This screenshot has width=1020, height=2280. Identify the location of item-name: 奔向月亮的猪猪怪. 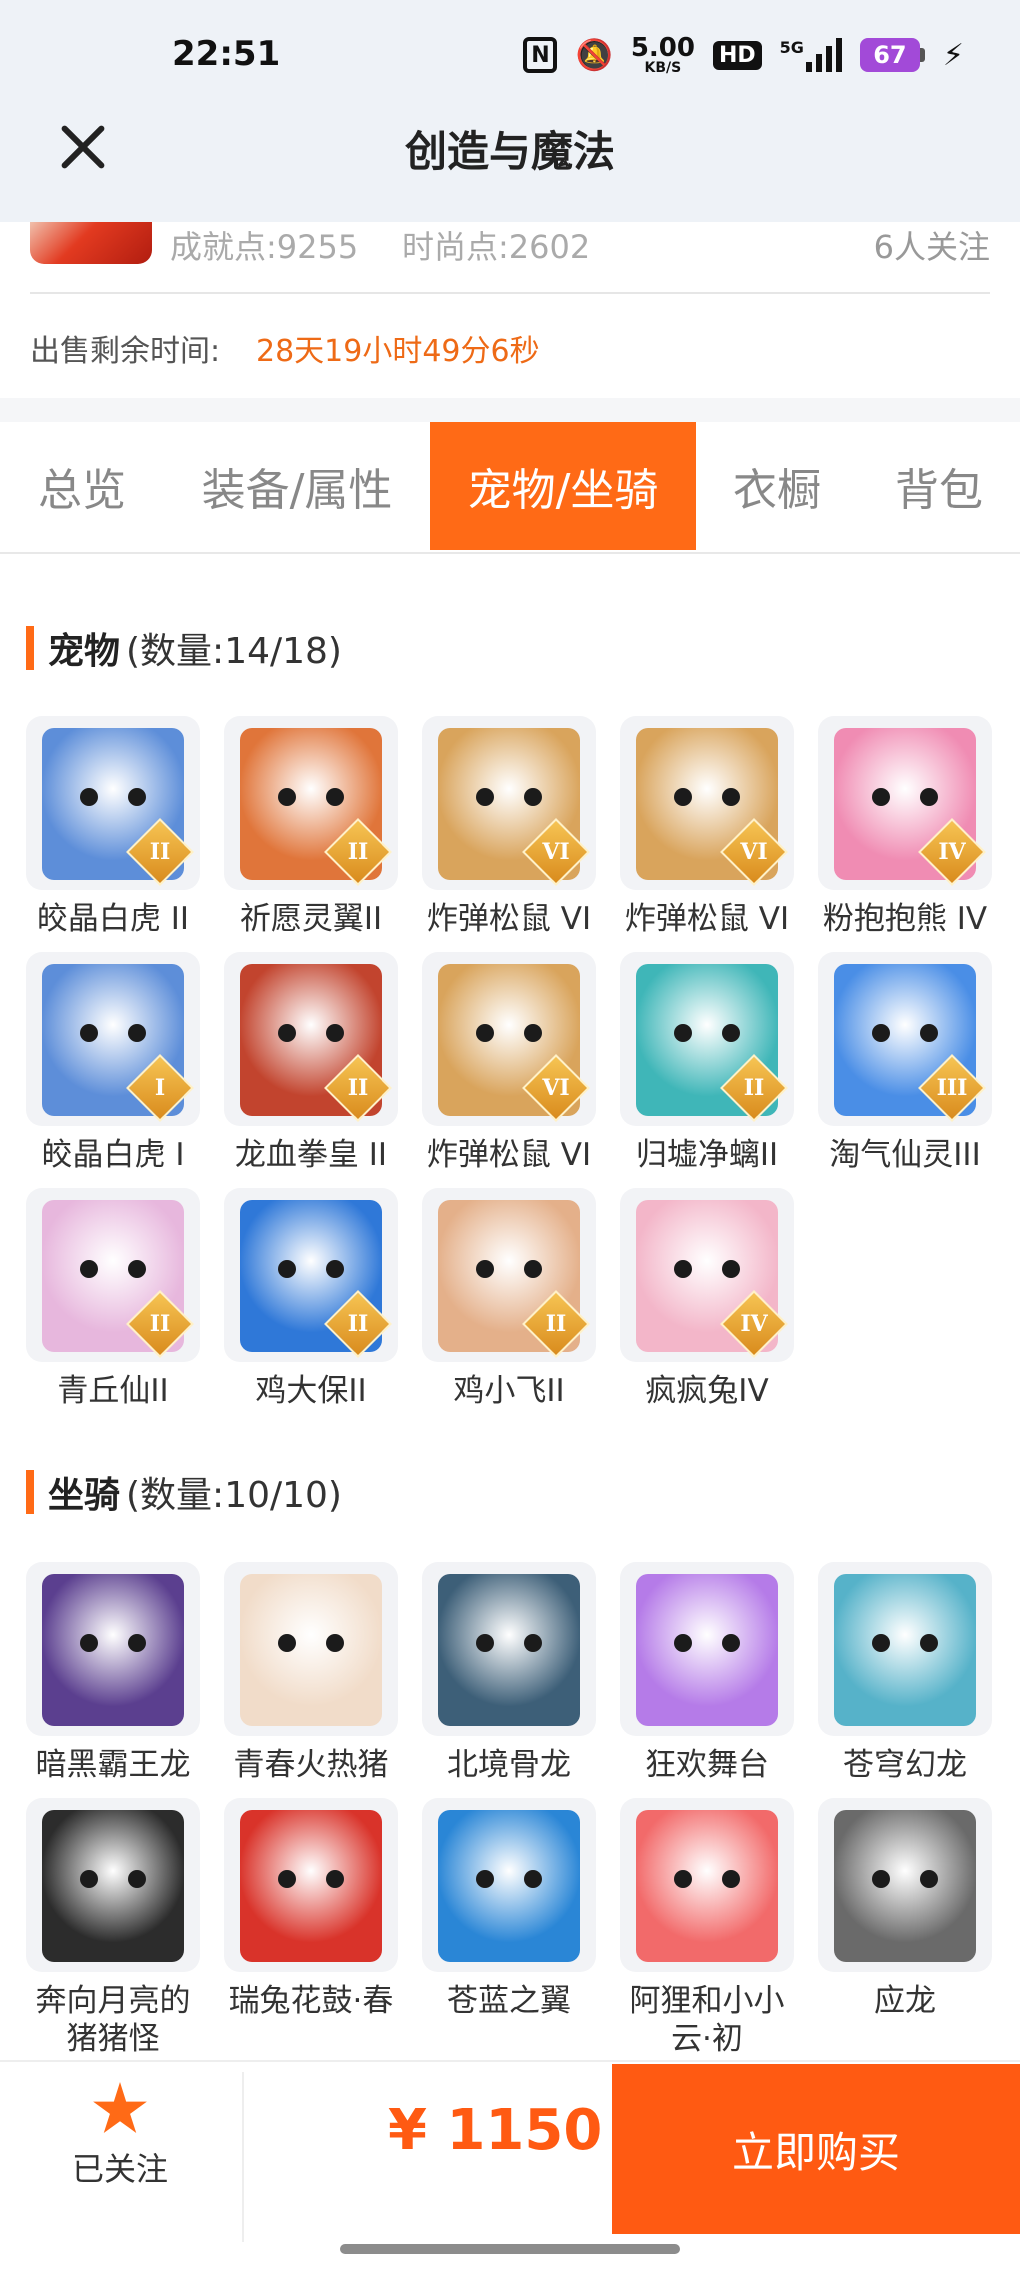
(113, 2020).